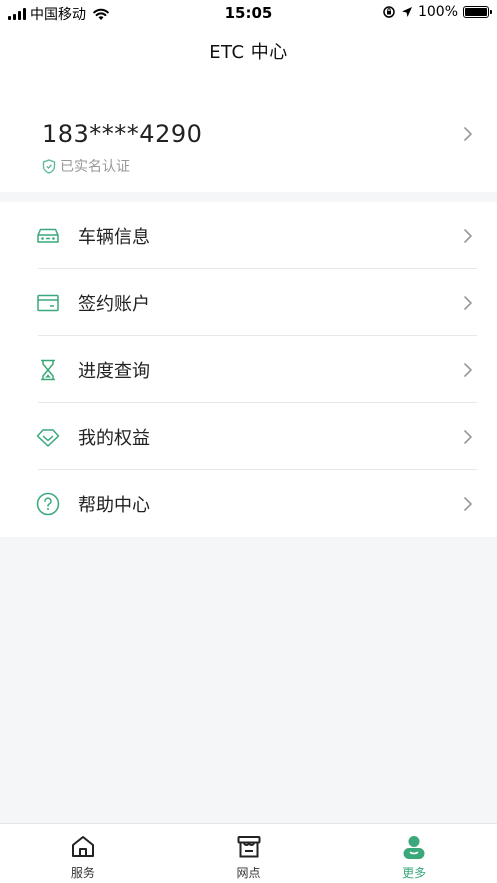 The height and width of the screenshot is (883, 497). Describe the element at coordinates (248, 13) in the screenshot. I see `status-bar: 中国移动 15:05 100%` at that location.